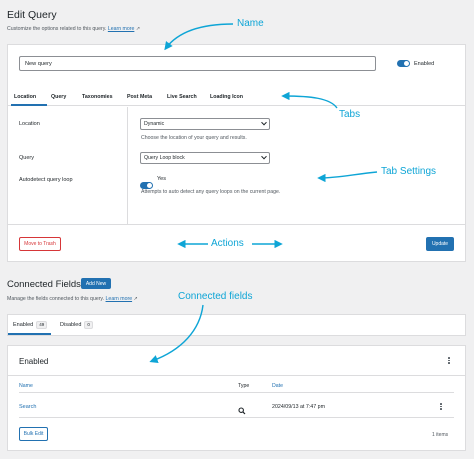 Image resolution: width=474 pixels, height=459 pixels. Describe the element at coordinates (309, 100) in the screenshot. I see `tabs-arrow` at that location.